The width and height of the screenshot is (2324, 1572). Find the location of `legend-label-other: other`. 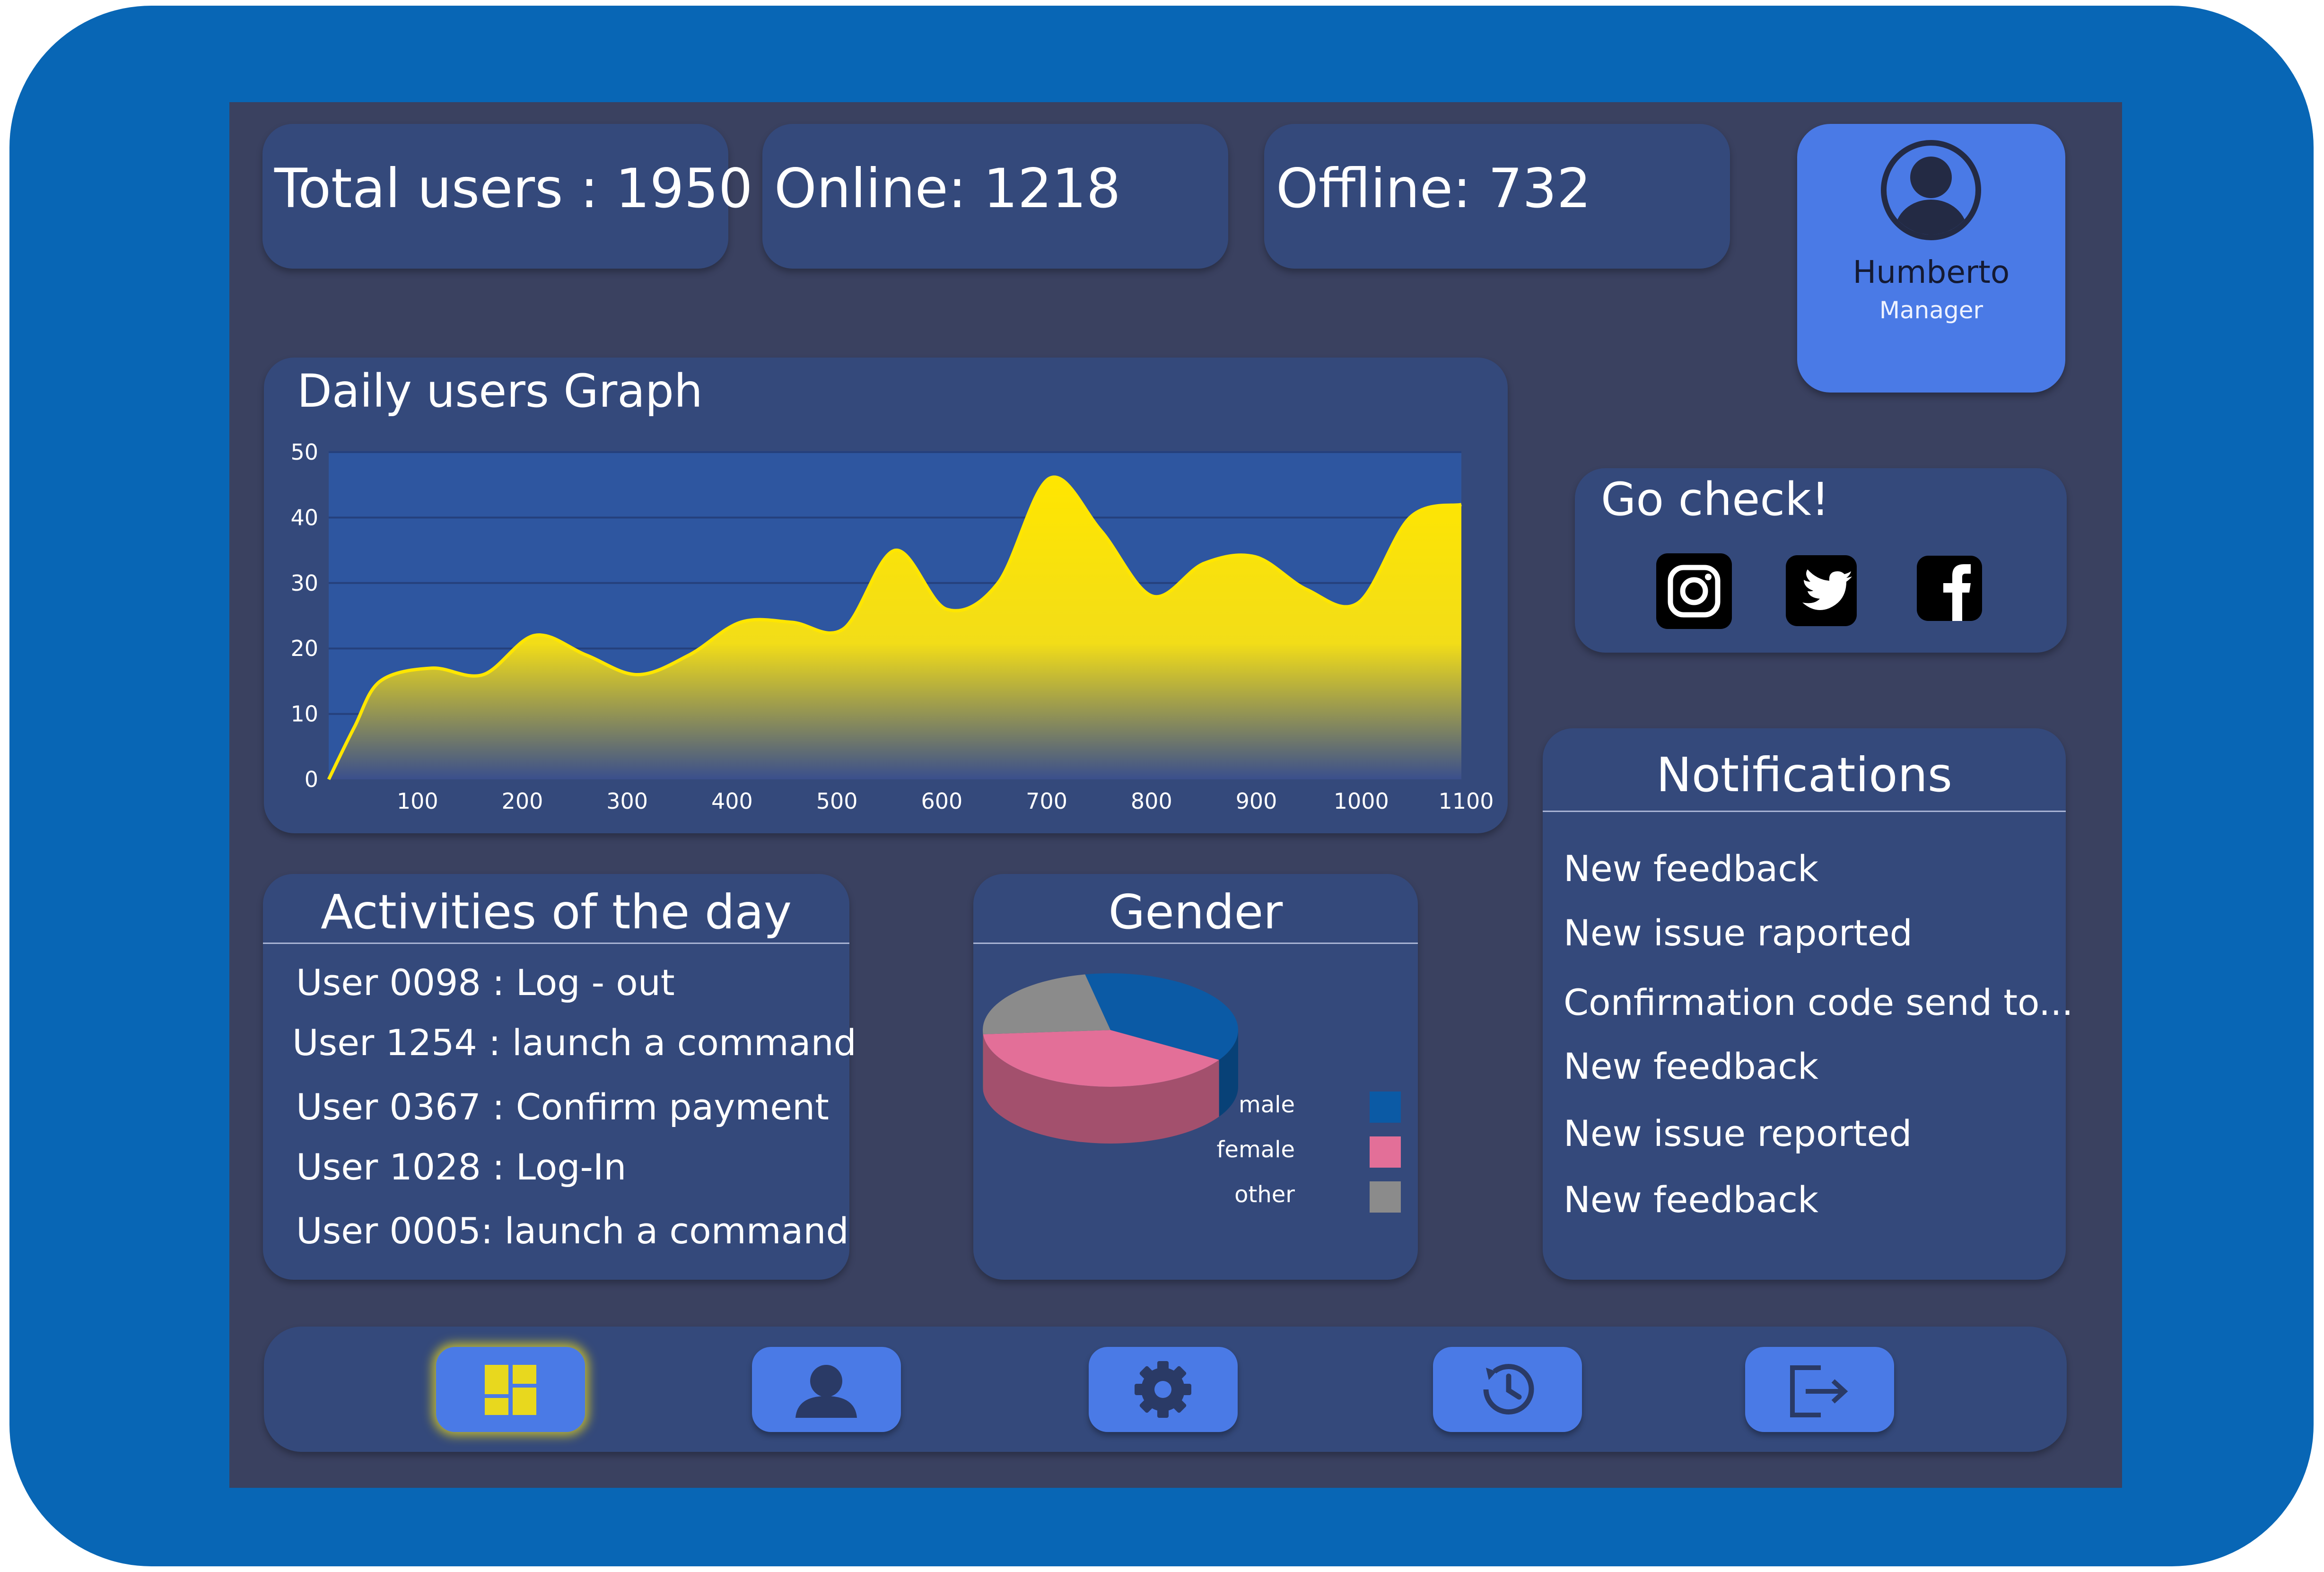

legend-label-other: other is located at coordinates (1264, 1194).